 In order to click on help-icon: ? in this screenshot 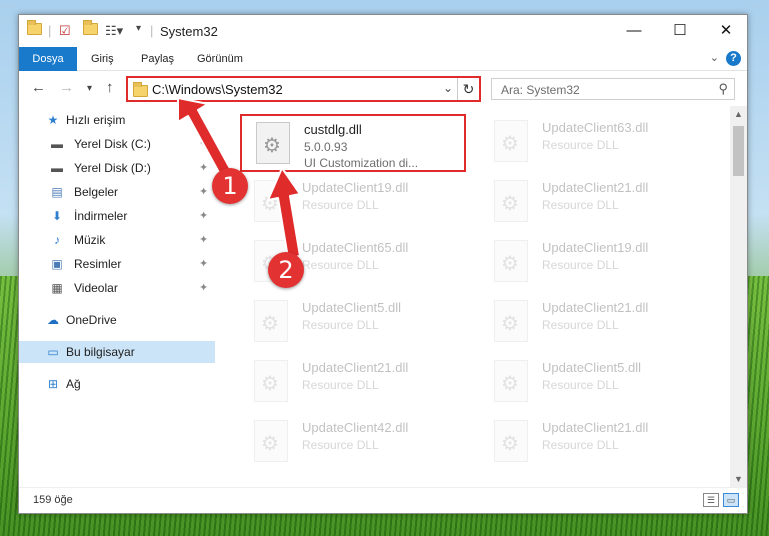, I will do `click(733, 58)`.